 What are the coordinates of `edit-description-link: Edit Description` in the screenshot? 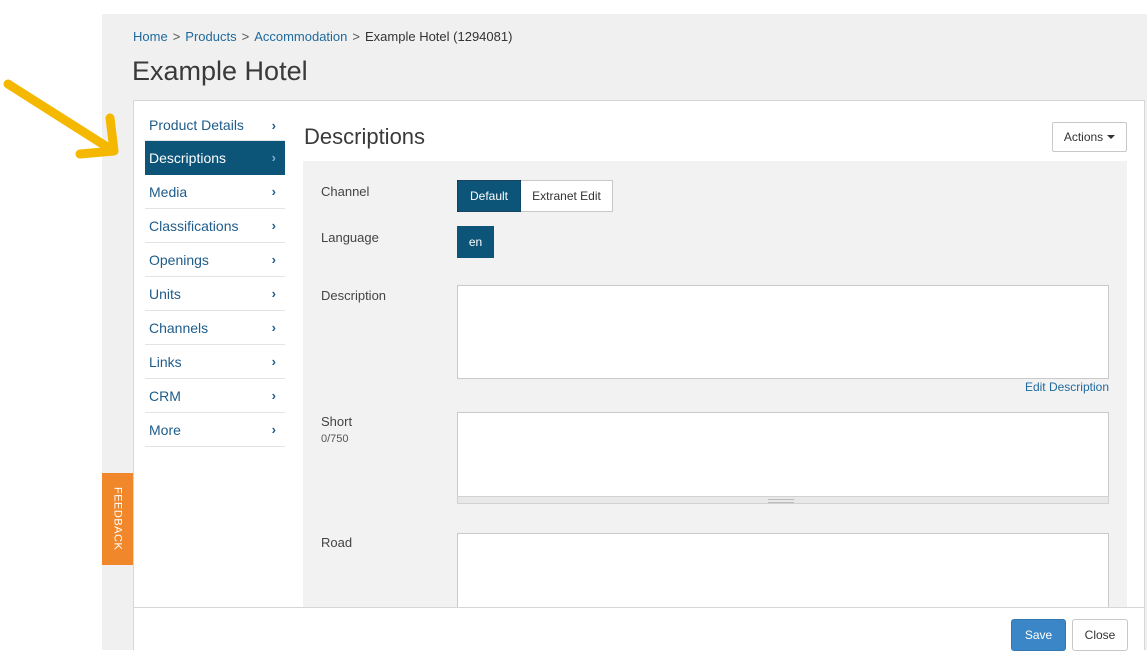 It's located at (1067, 387).